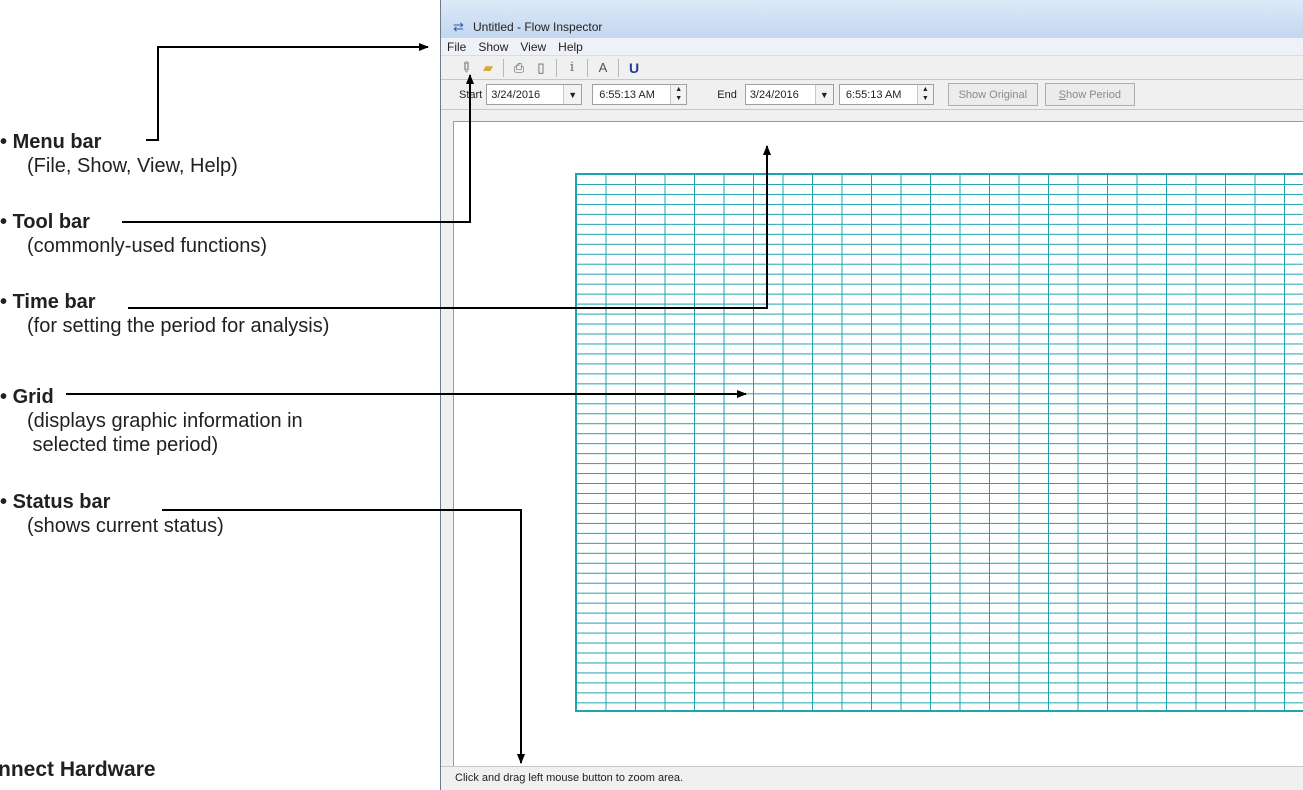 The image size is (1303, 790). Describe the element at coordinates (165, 421) in the screenshot. I see `annotation-grid-desc-1: (displays graphic information in` at that location.